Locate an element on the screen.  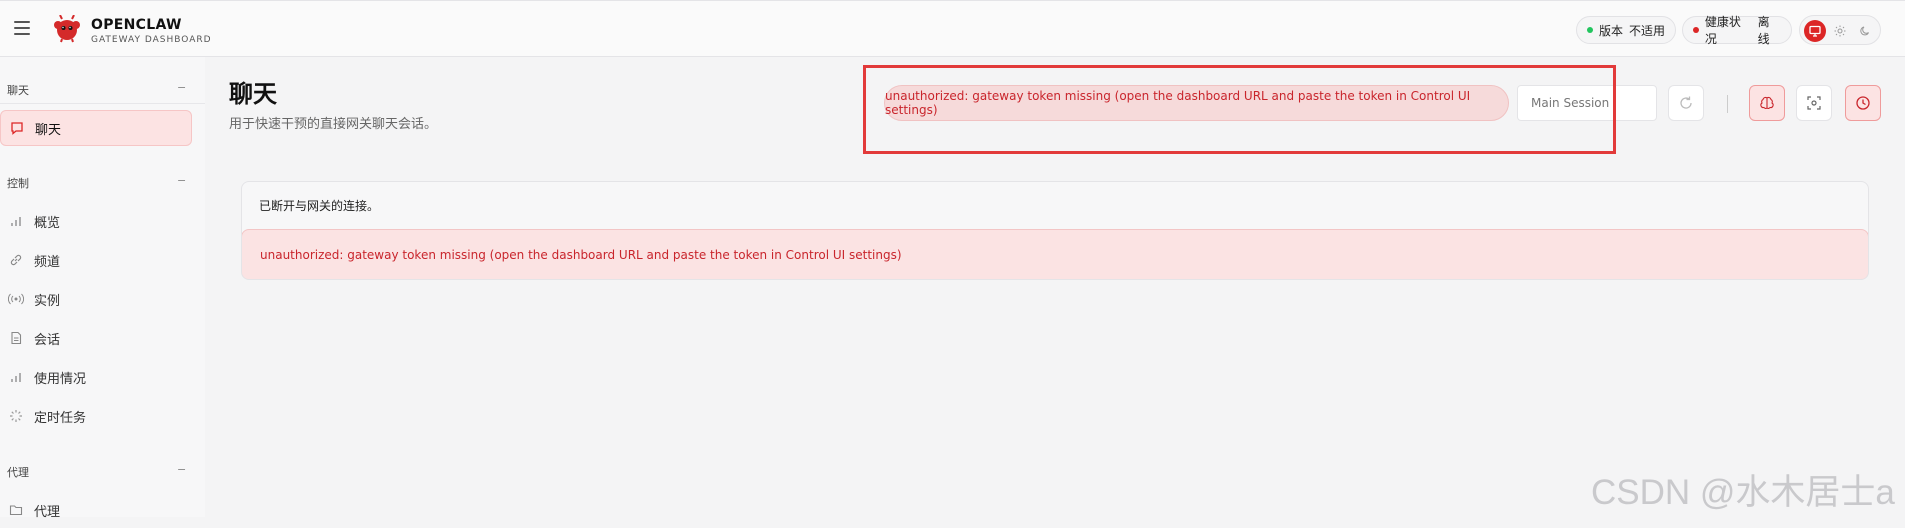
sidebar-item-label: 概览 is located at coordinates (47, 223).